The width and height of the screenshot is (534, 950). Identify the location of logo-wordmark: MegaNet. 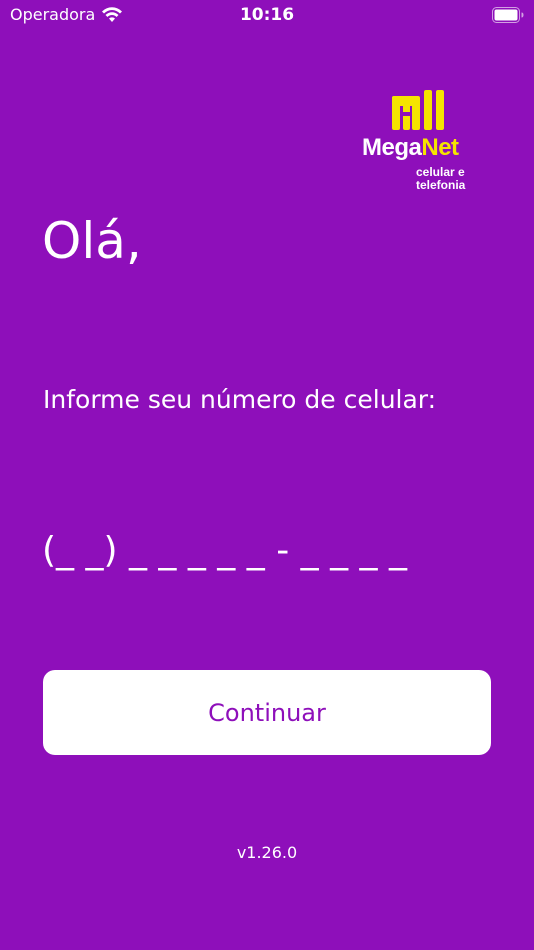
(410, 148).